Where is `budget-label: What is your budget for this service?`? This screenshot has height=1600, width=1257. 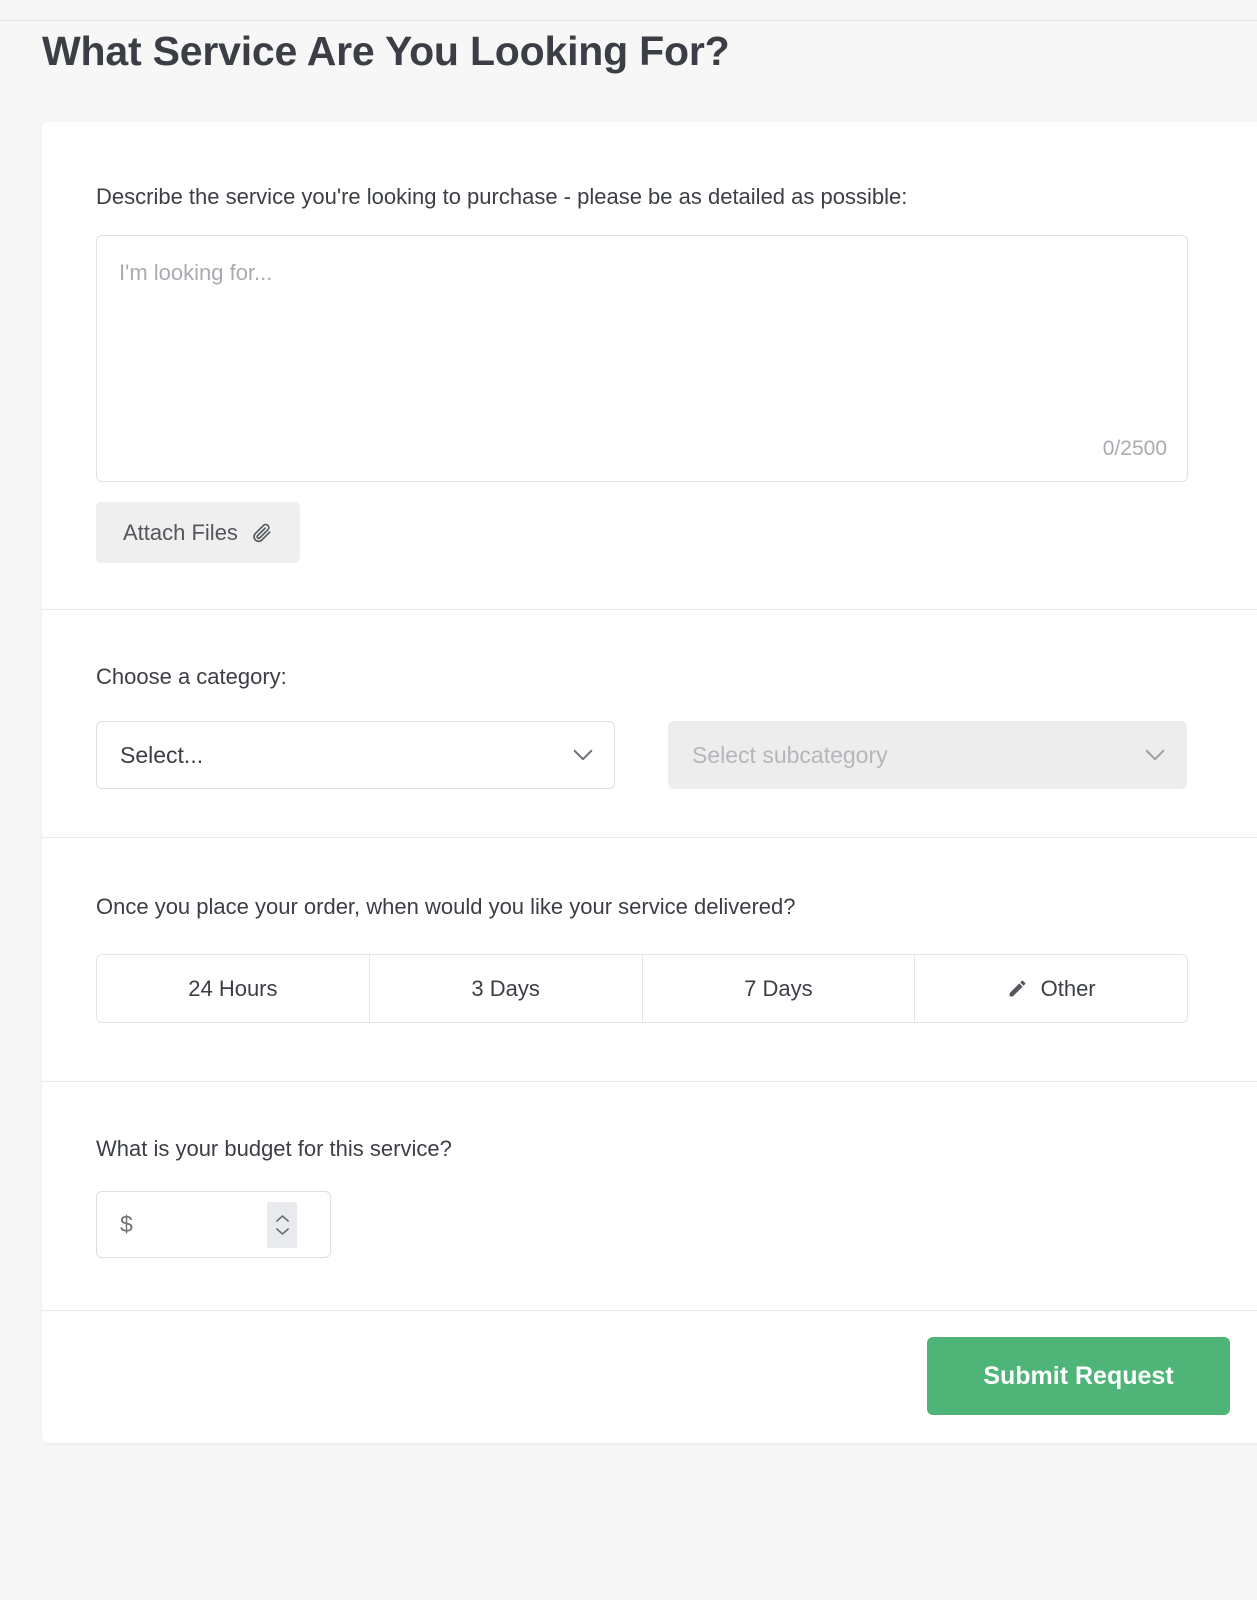
budget-label: What is your budget for this service? is located at coordinates (274, 1148).